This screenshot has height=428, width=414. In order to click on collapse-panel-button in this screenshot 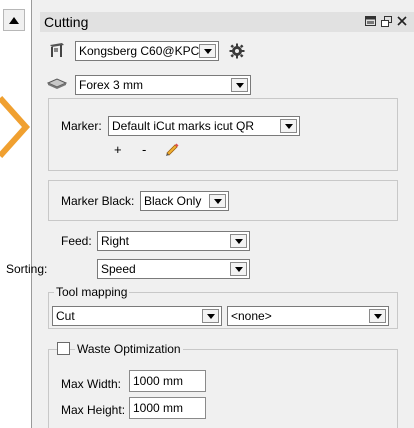, I will do `click(14, 20)`.